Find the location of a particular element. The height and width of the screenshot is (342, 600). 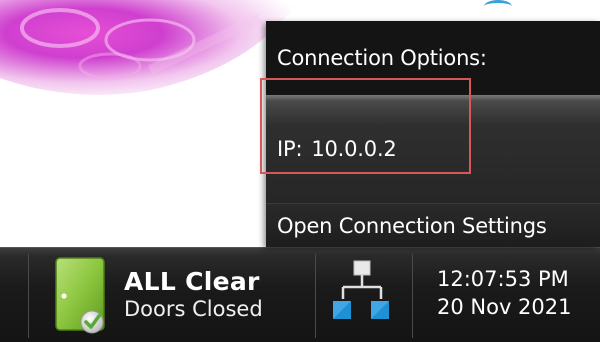

menu-header-label: Connection Options: is located at coordinates (382, 58).